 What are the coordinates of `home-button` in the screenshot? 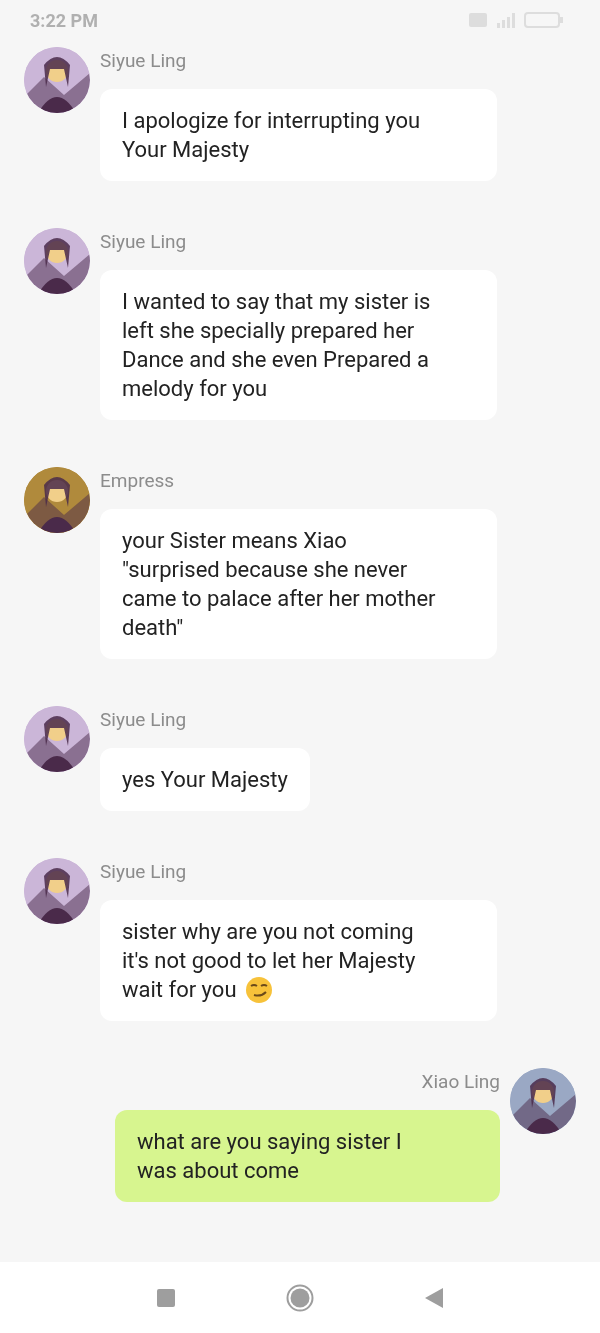 It's located at (300, 1297).